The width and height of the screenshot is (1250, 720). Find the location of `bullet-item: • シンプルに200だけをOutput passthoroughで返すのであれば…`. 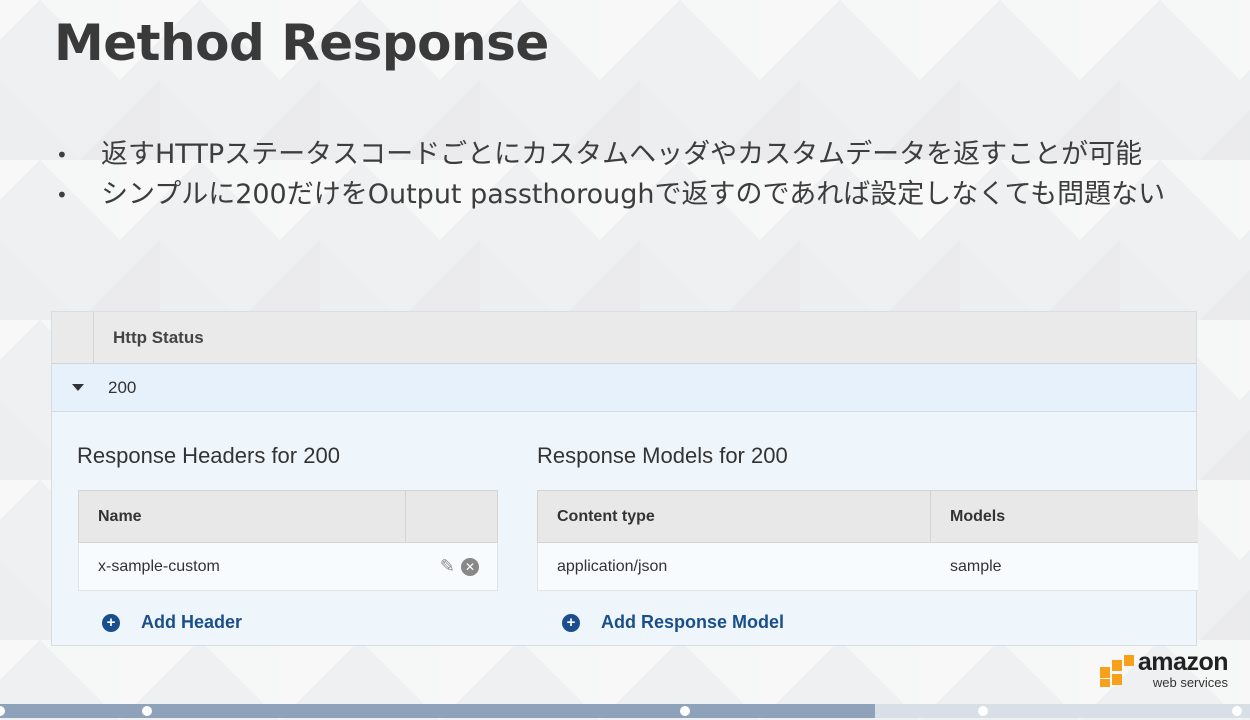

bullet-item: • シンプルに200だけをOutput passthoroughで返すのであれば… is located at coordinates (611, 195).